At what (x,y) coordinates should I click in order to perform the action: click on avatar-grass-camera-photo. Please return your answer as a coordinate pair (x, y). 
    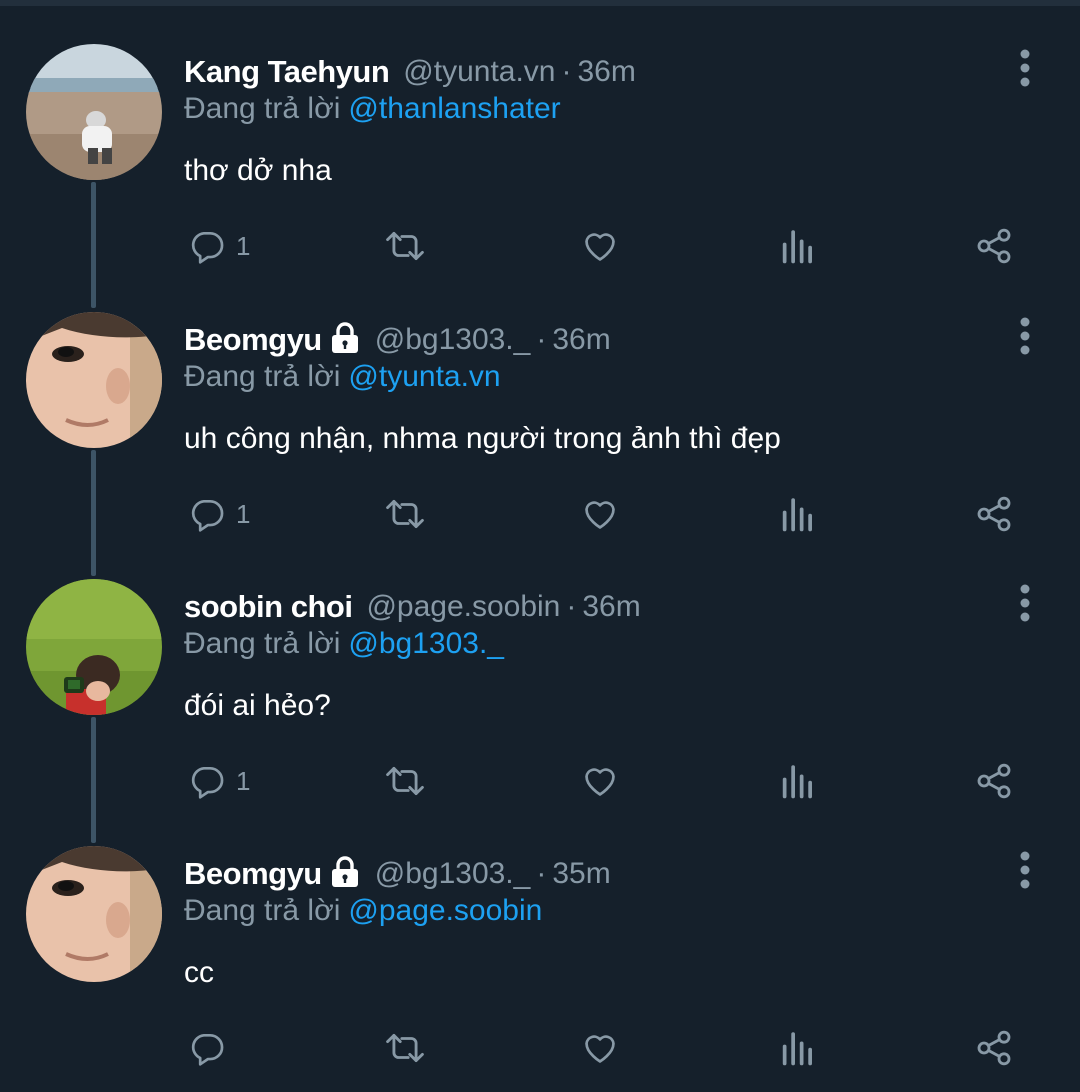
    Looking at the image, I should click on (94, 647).